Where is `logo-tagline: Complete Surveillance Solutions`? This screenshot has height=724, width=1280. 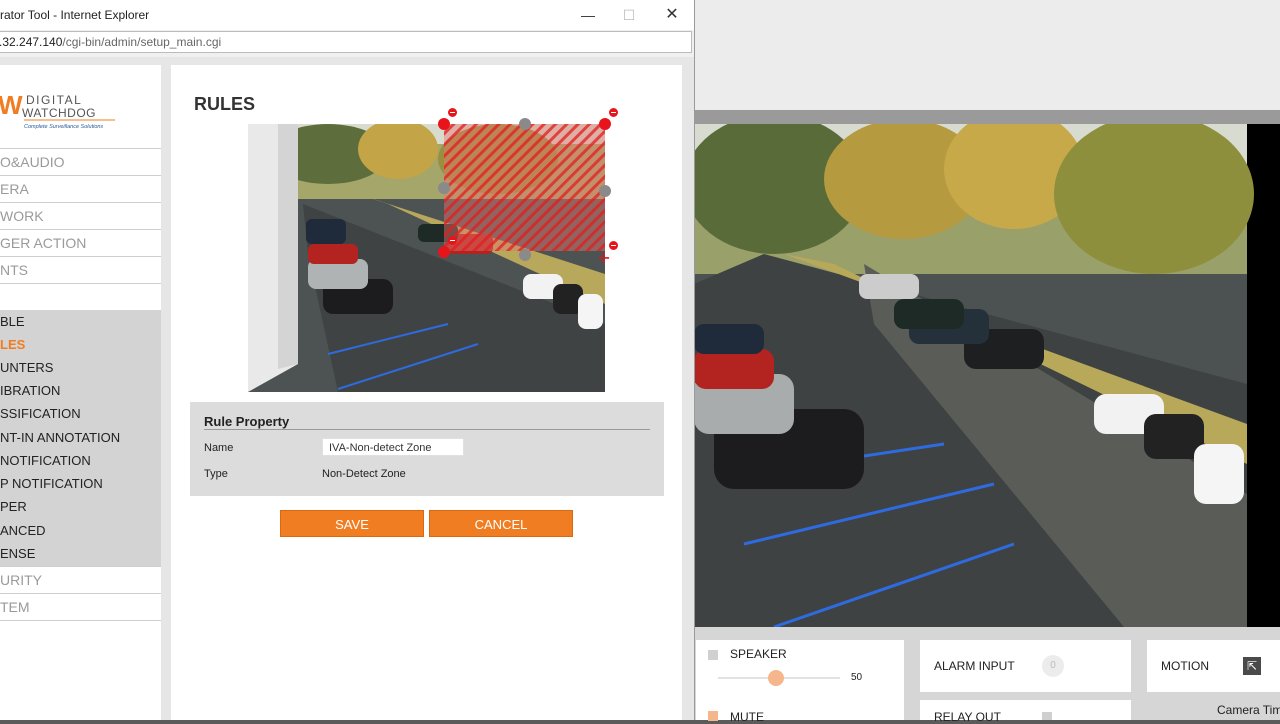
logo-tagline: Complete Surveillance Solutions is located at coordinates (63, 127).